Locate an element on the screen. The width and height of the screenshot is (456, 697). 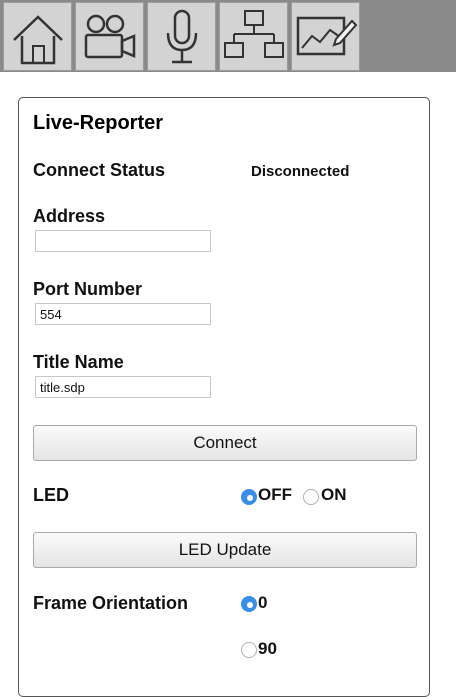
orientation-90-radio is located at coordinates (249, 650).